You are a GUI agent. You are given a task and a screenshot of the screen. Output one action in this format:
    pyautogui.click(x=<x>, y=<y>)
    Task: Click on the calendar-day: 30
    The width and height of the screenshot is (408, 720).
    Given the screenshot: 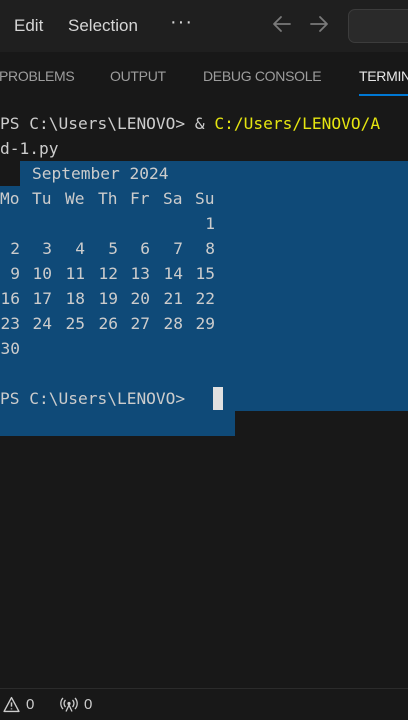 What is the action you would take?
    pyautogui.click(x=10, y=348)
    